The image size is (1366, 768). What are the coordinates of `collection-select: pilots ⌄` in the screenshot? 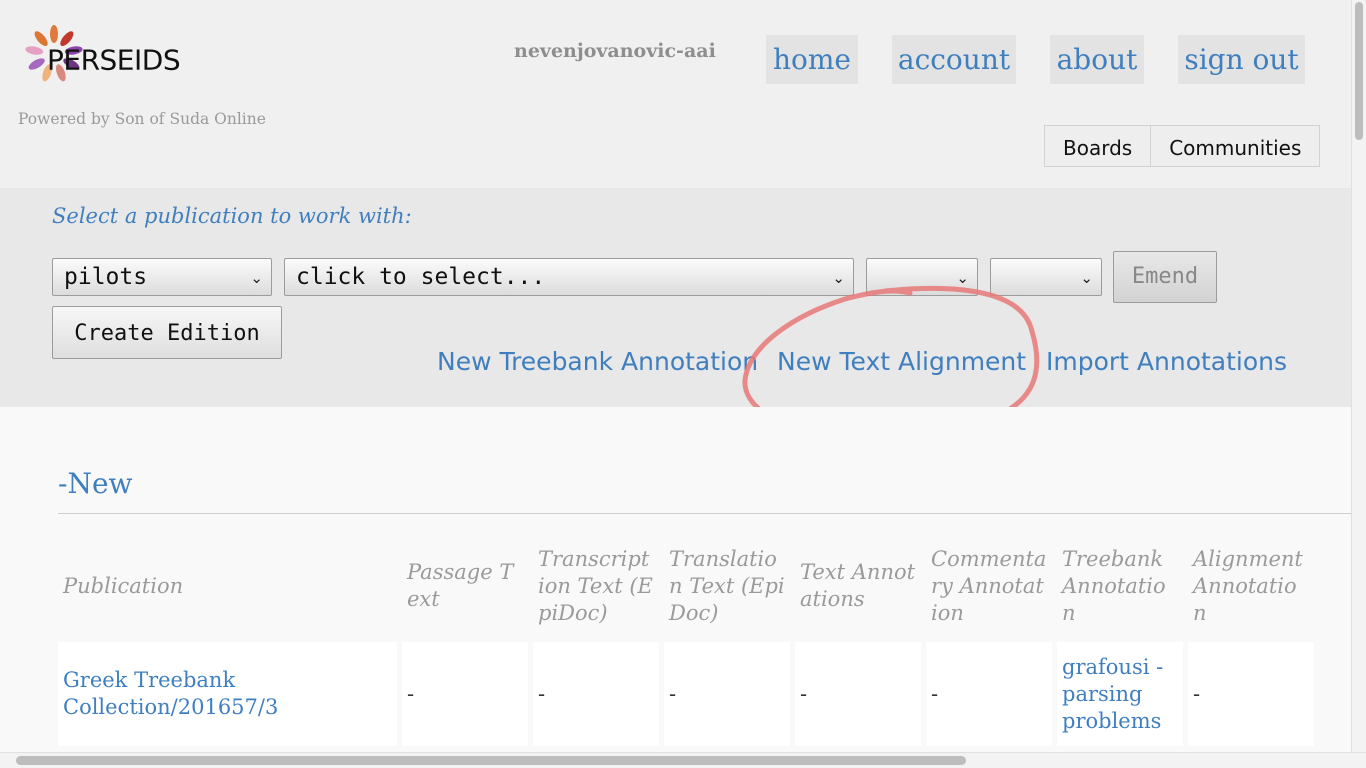 It's located at (162, 277).